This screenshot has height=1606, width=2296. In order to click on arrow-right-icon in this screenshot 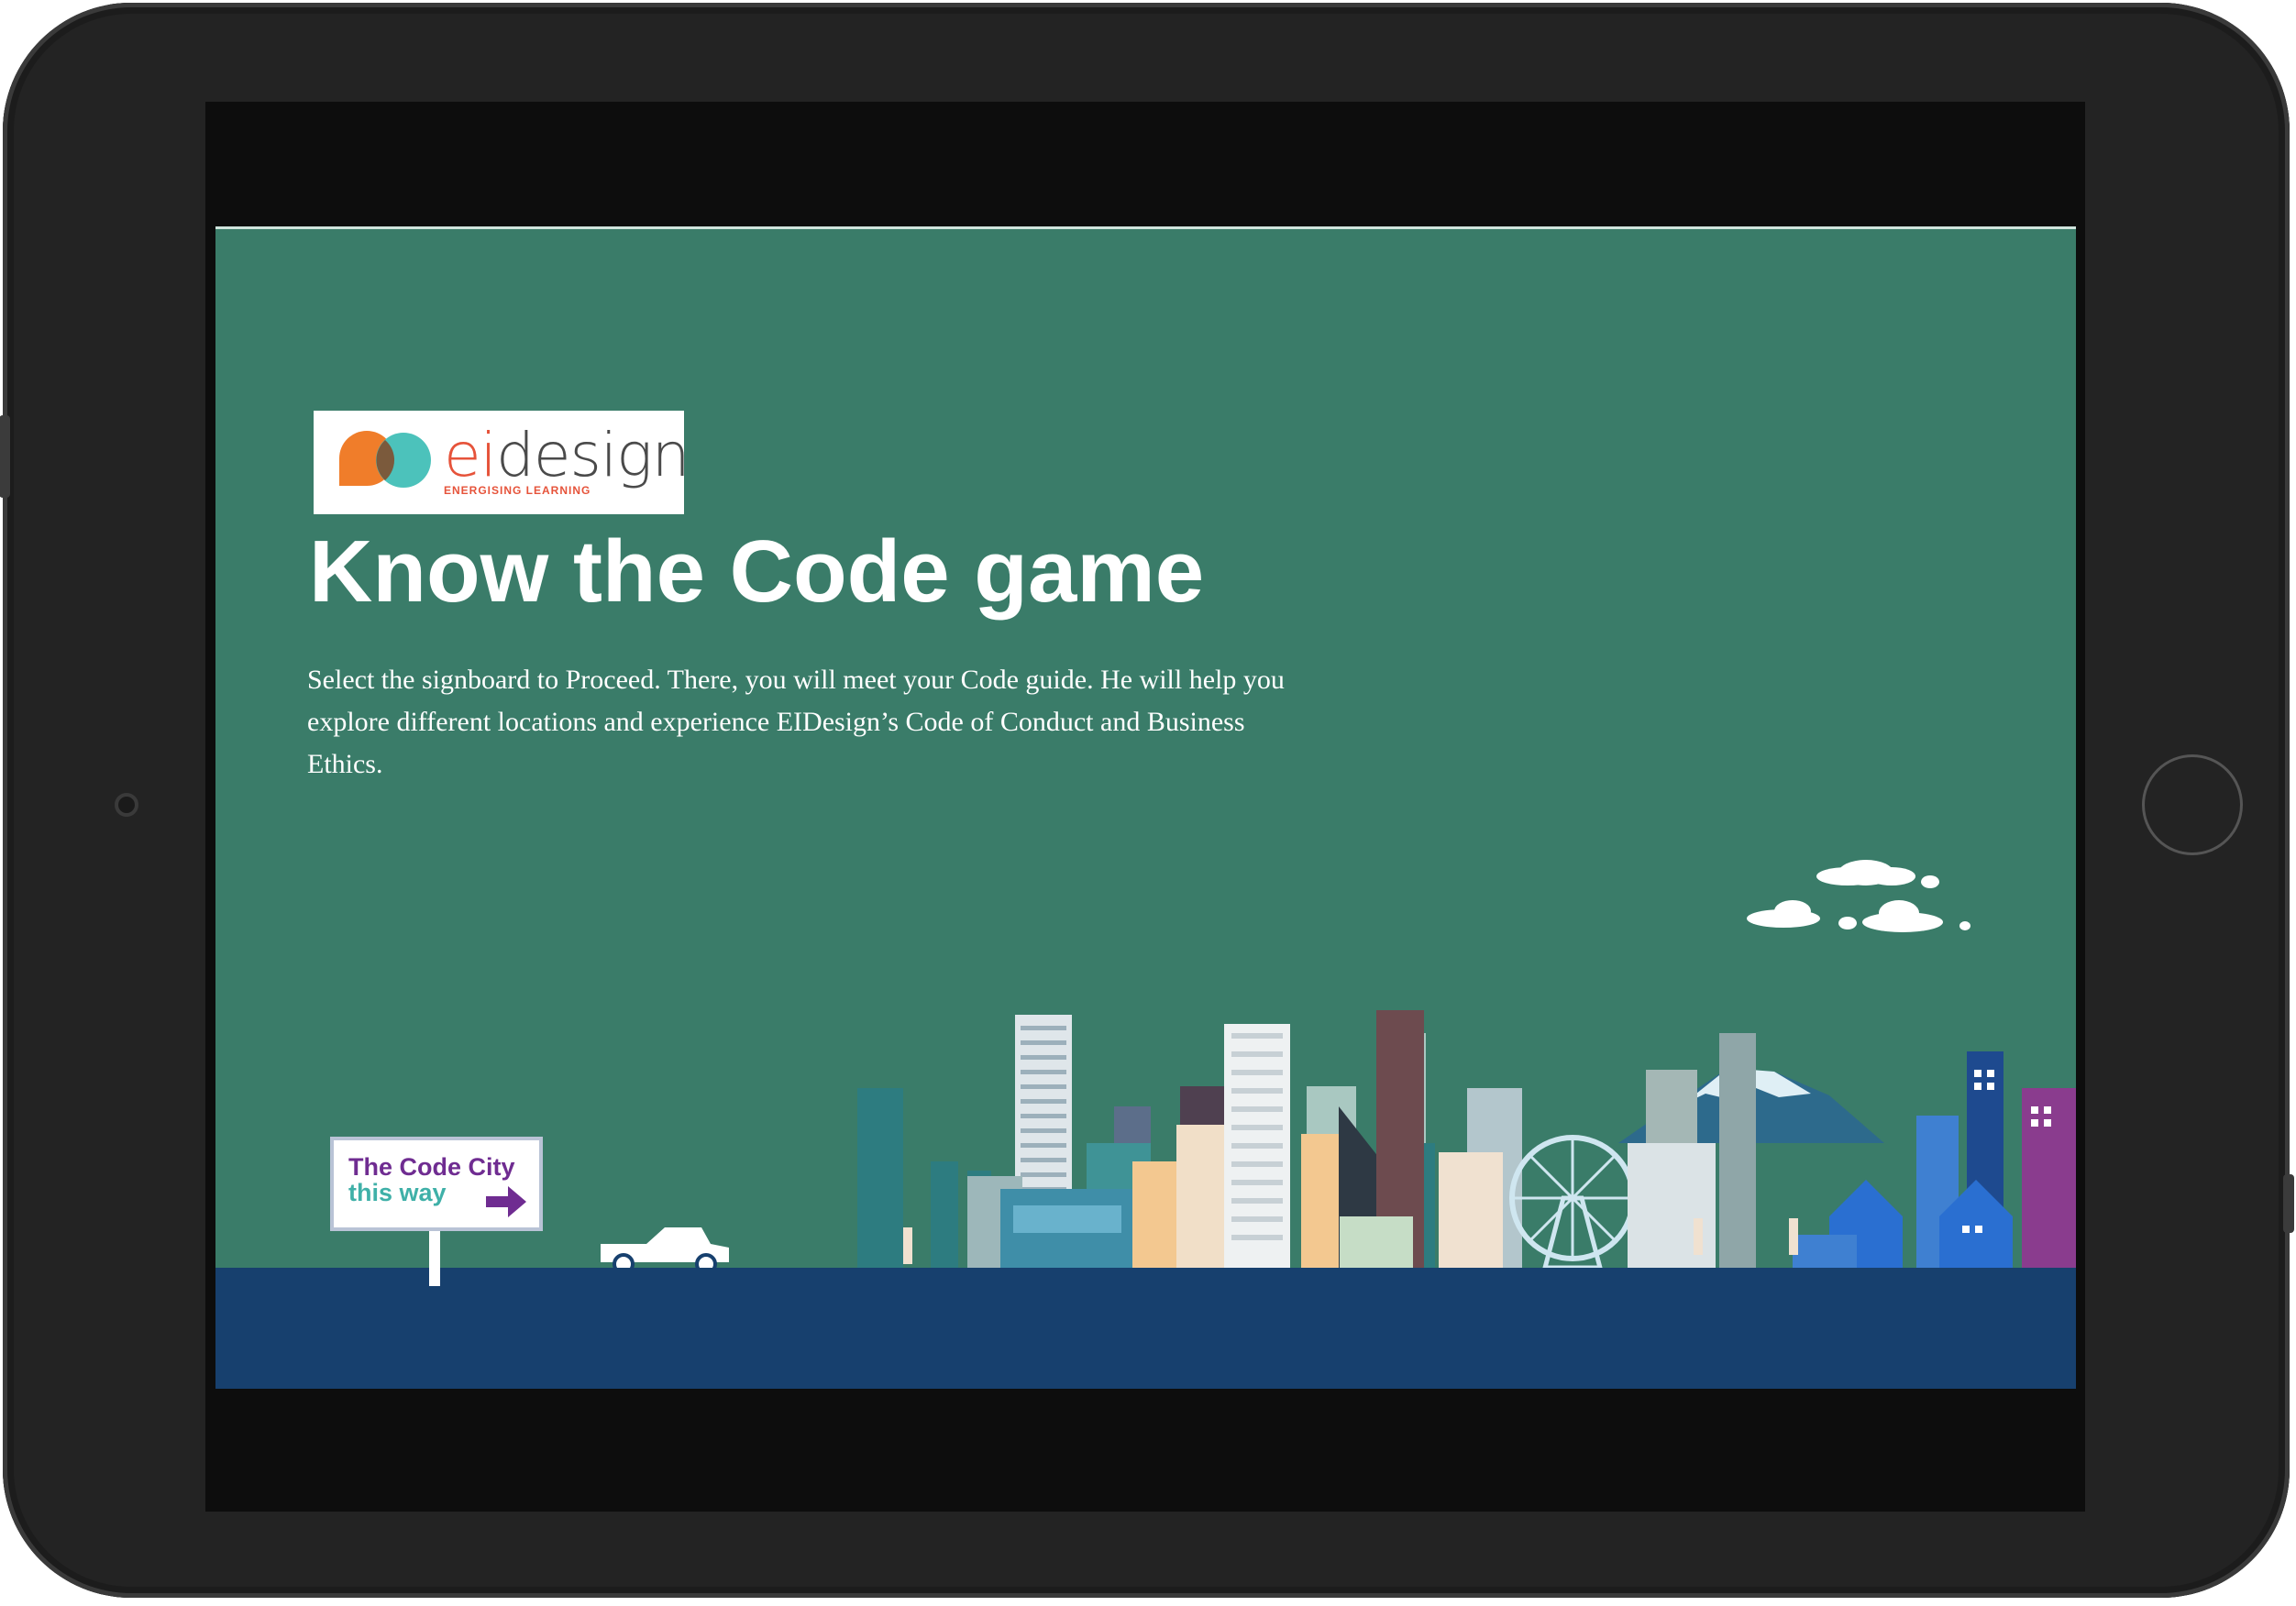, I will do `click(506, 1201)`.